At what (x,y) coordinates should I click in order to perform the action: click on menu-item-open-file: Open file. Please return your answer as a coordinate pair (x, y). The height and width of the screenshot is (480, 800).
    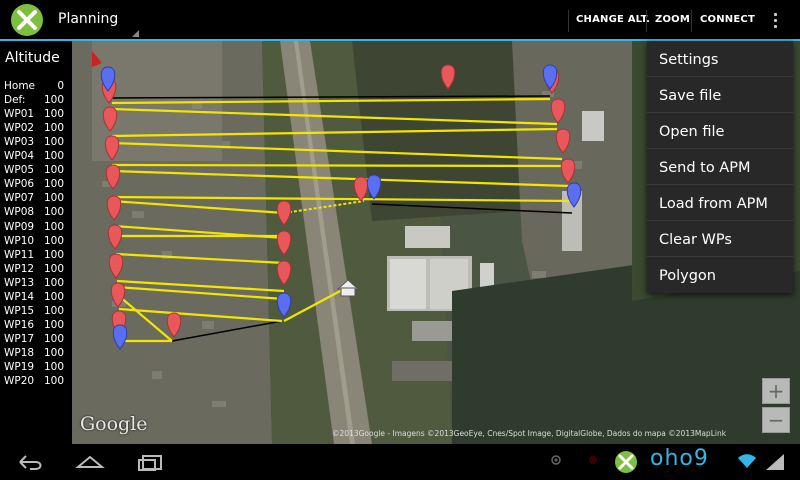
    Looking at the image, I should click on (720, 131).